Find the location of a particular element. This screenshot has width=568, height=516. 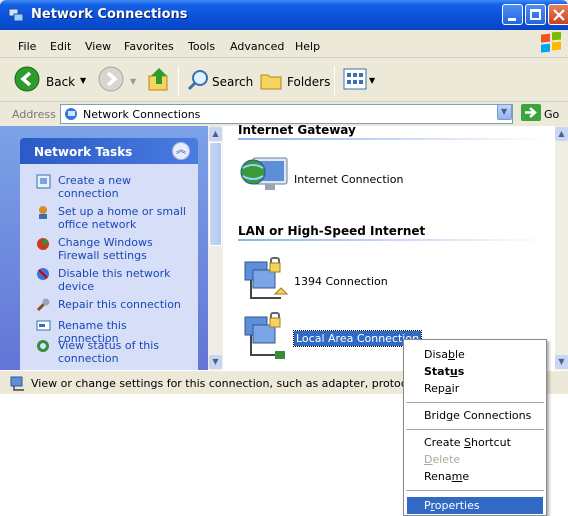

menu-view: View is located at coordinates (98, 46).